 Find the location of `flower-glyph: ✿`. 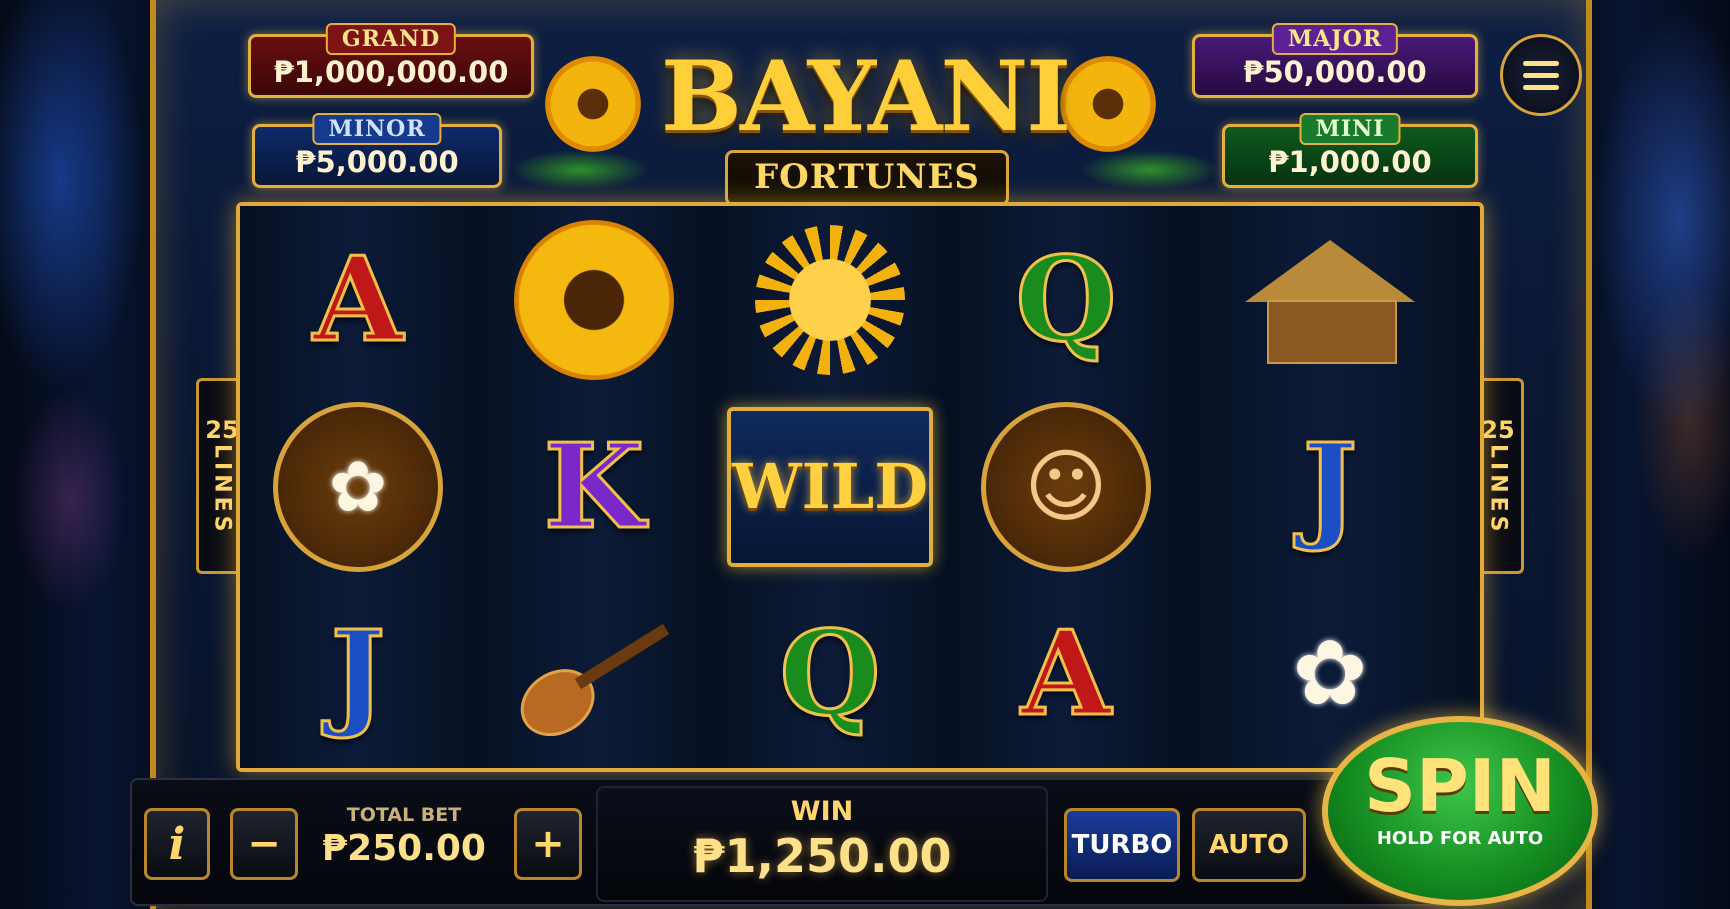

flower-glyph: ✿ is located at coordinates (358, 486).